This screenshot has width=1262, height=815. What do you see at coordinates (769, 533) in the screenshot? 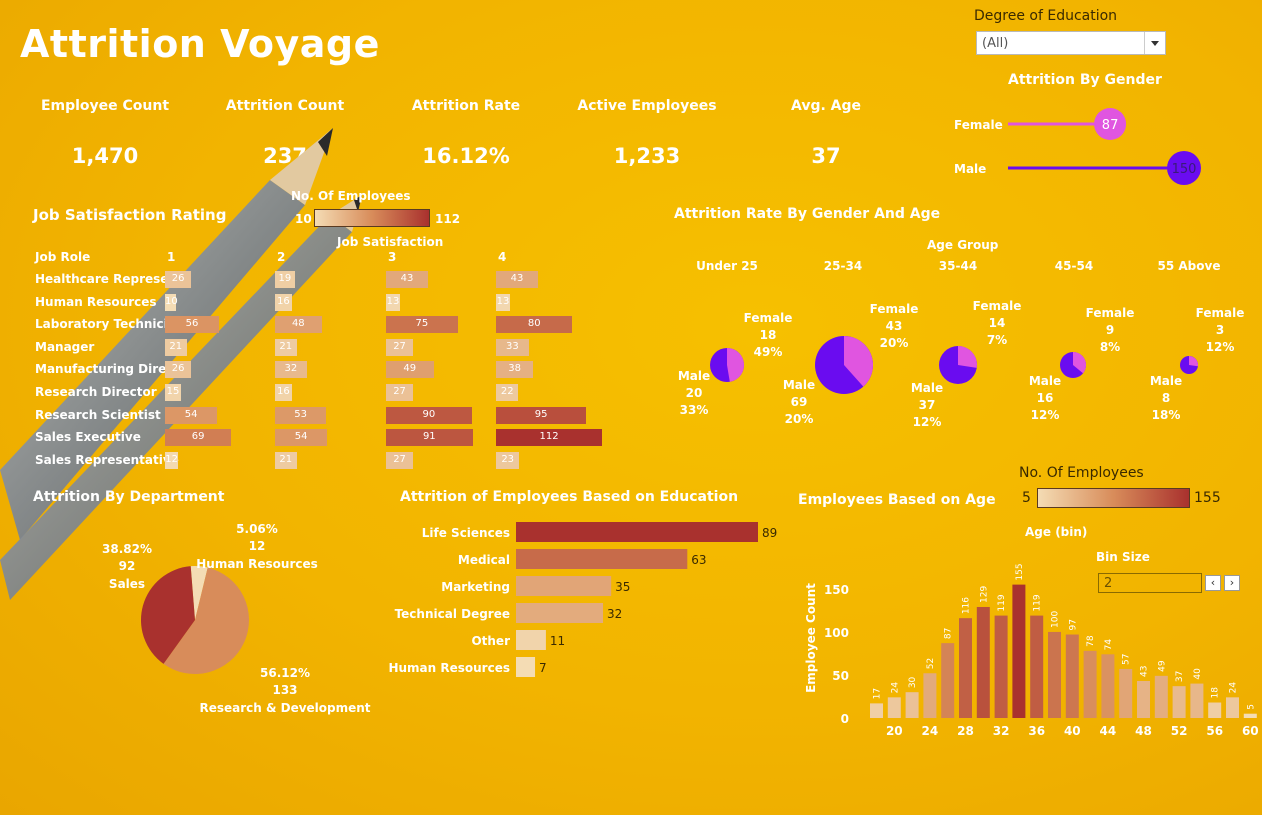
I see `education-value: 89` at bounding box center [769, 533].